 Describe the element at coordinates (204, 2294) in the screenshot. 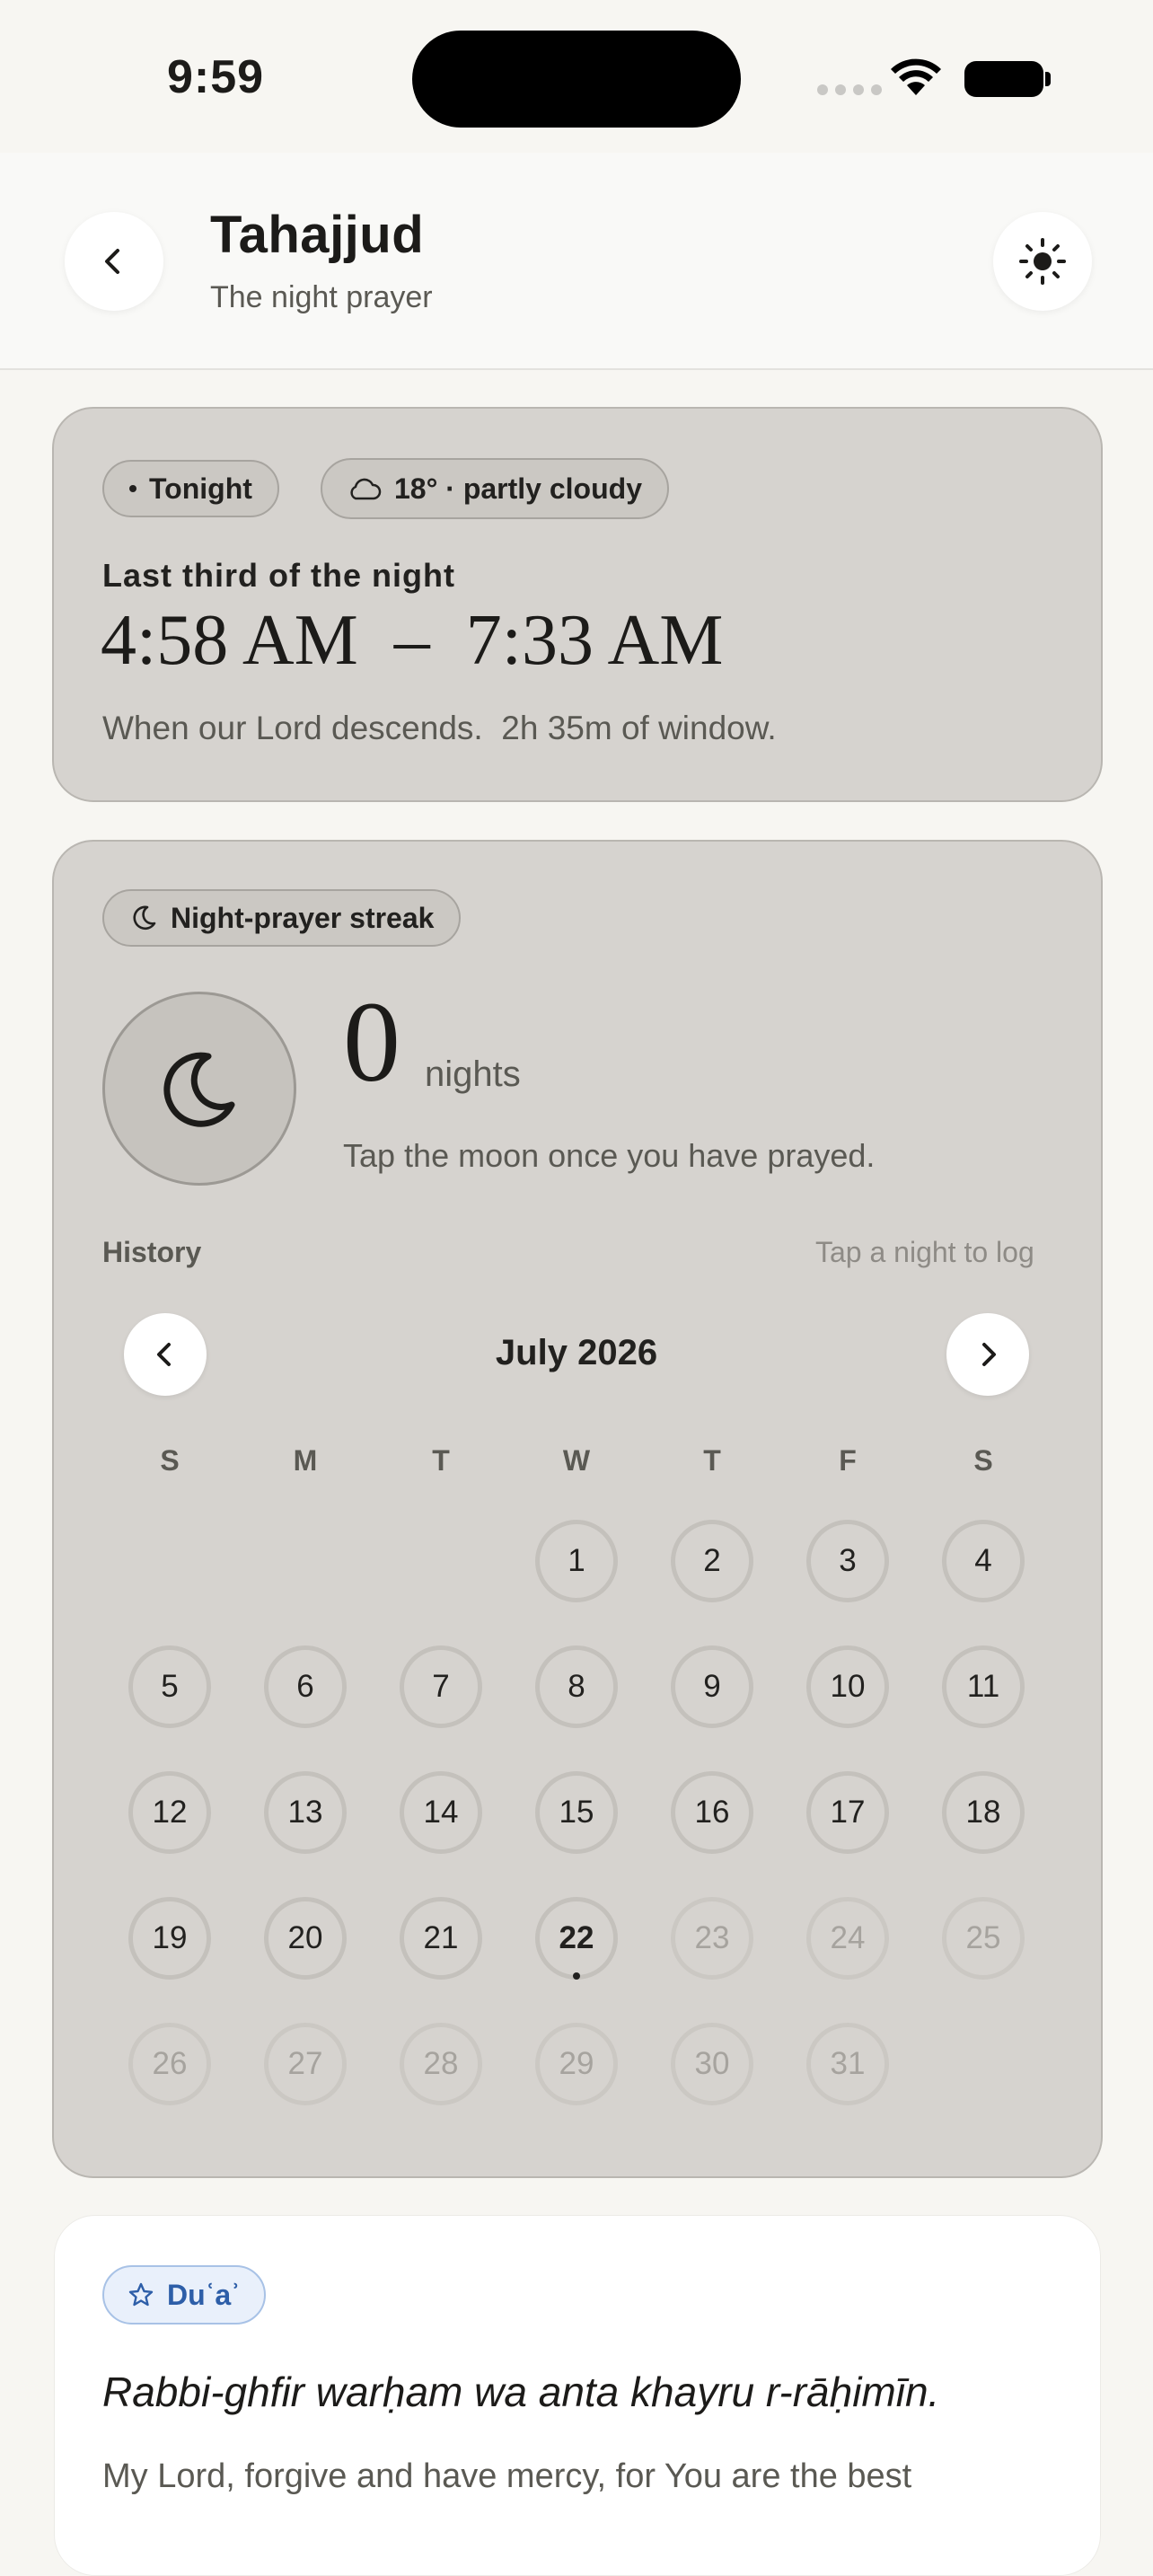

I see `dua-badge-label: Duʿaʾ` at that location.